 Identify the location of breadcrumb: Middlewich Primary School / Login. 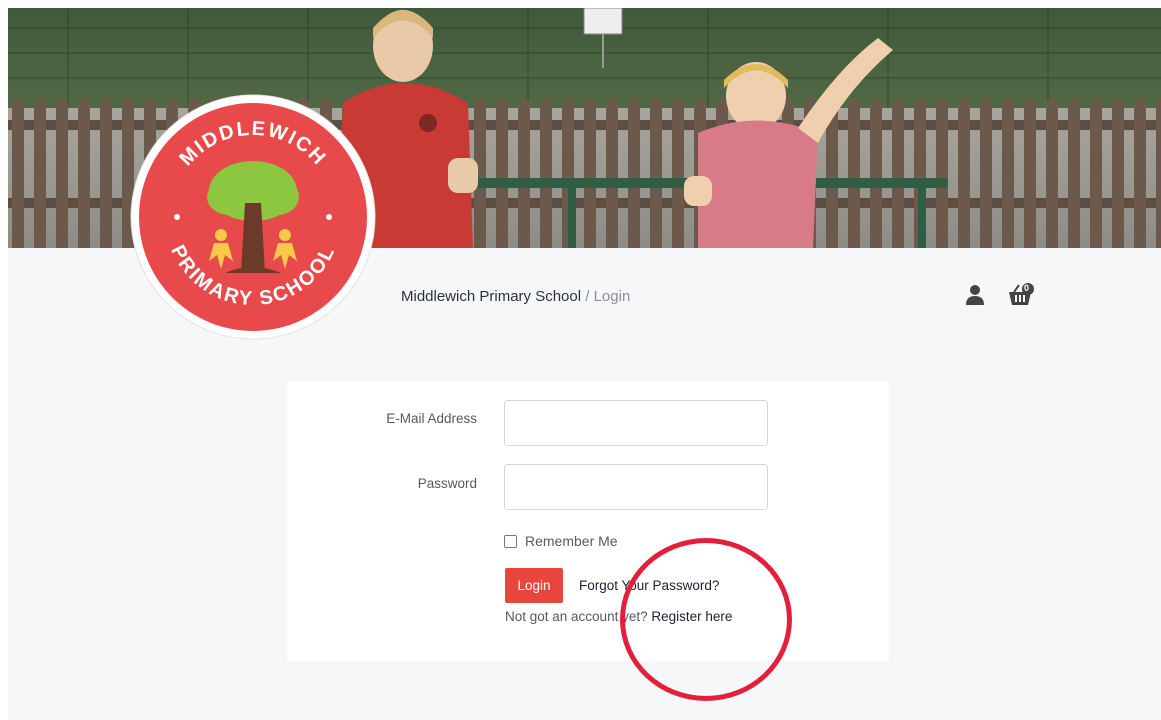
(515, 296).